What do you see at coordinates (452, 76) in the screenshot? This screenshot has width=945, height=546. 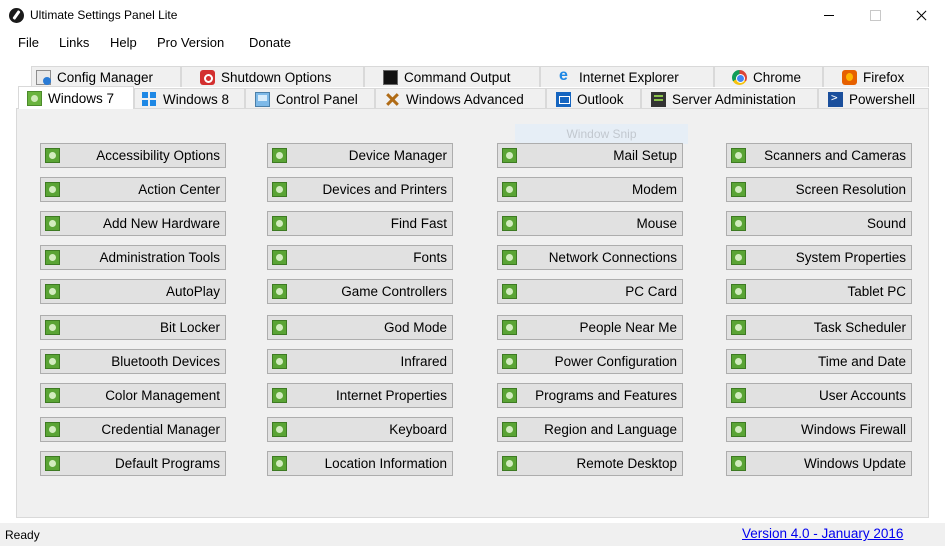 I see `tab-command-output: Command Output` at bounding box center [452, 76].